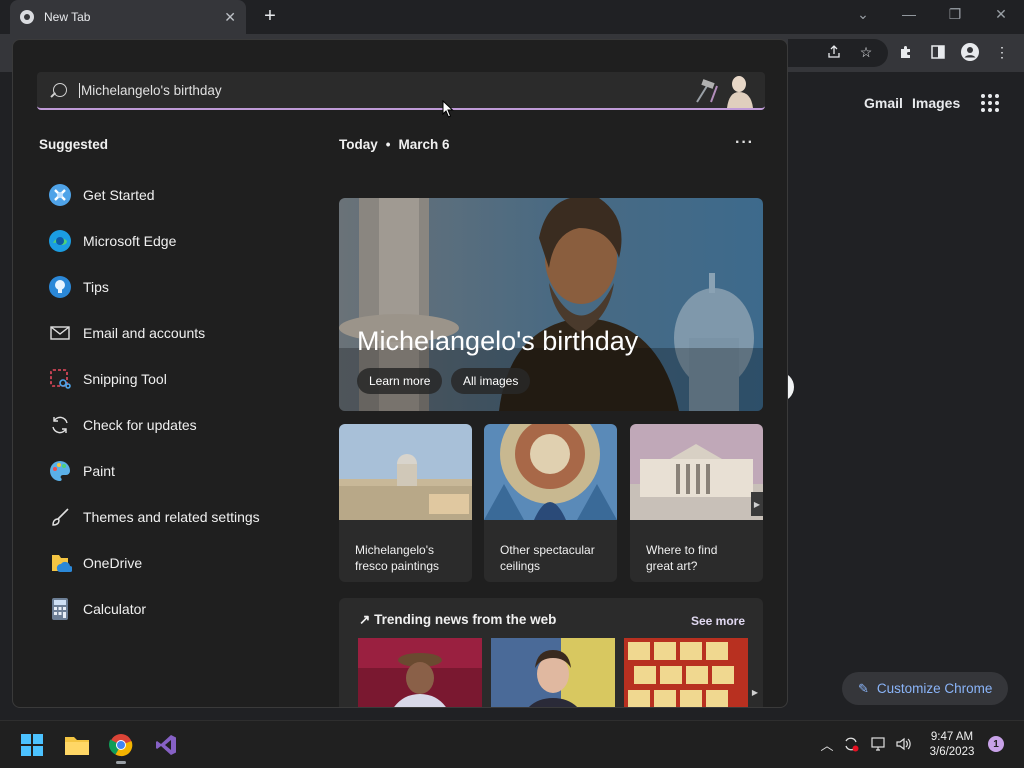  I want to click on tab-strip: New Tab ✕ + ⌄ — ❐ ✕, so click(512, 17).